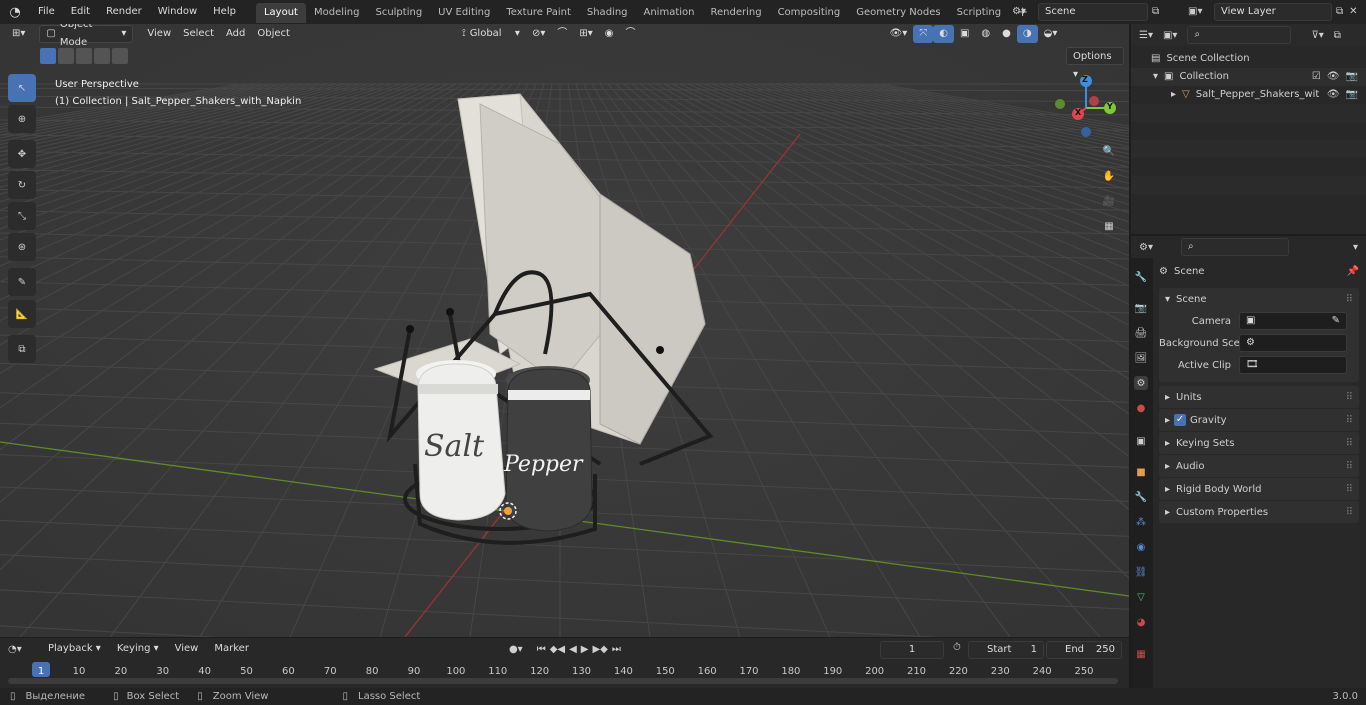  Describe the element at coordinates (138, 649) in the screenshot. I see `keying-menu: Keying ▾` at that location.